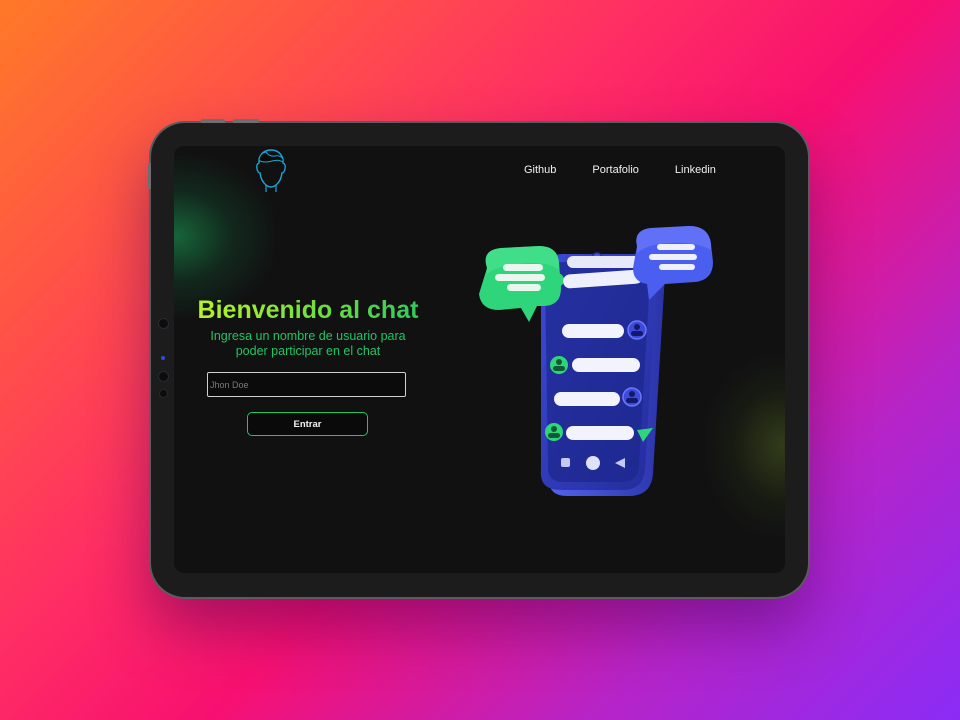 The width and height of the screenshot is (960, 720). Describe the element at coordinates (745, 446) in the screenshot. I see `background-glow-right` at that location.